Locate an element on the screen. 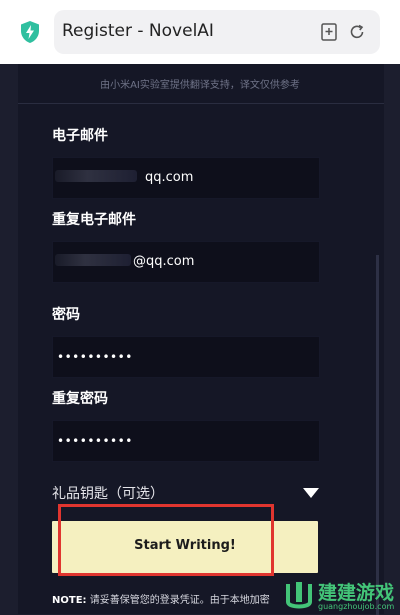 This screenshot has width=400, height=615. shield-bolt-icon is located at coordinates (30, 32).